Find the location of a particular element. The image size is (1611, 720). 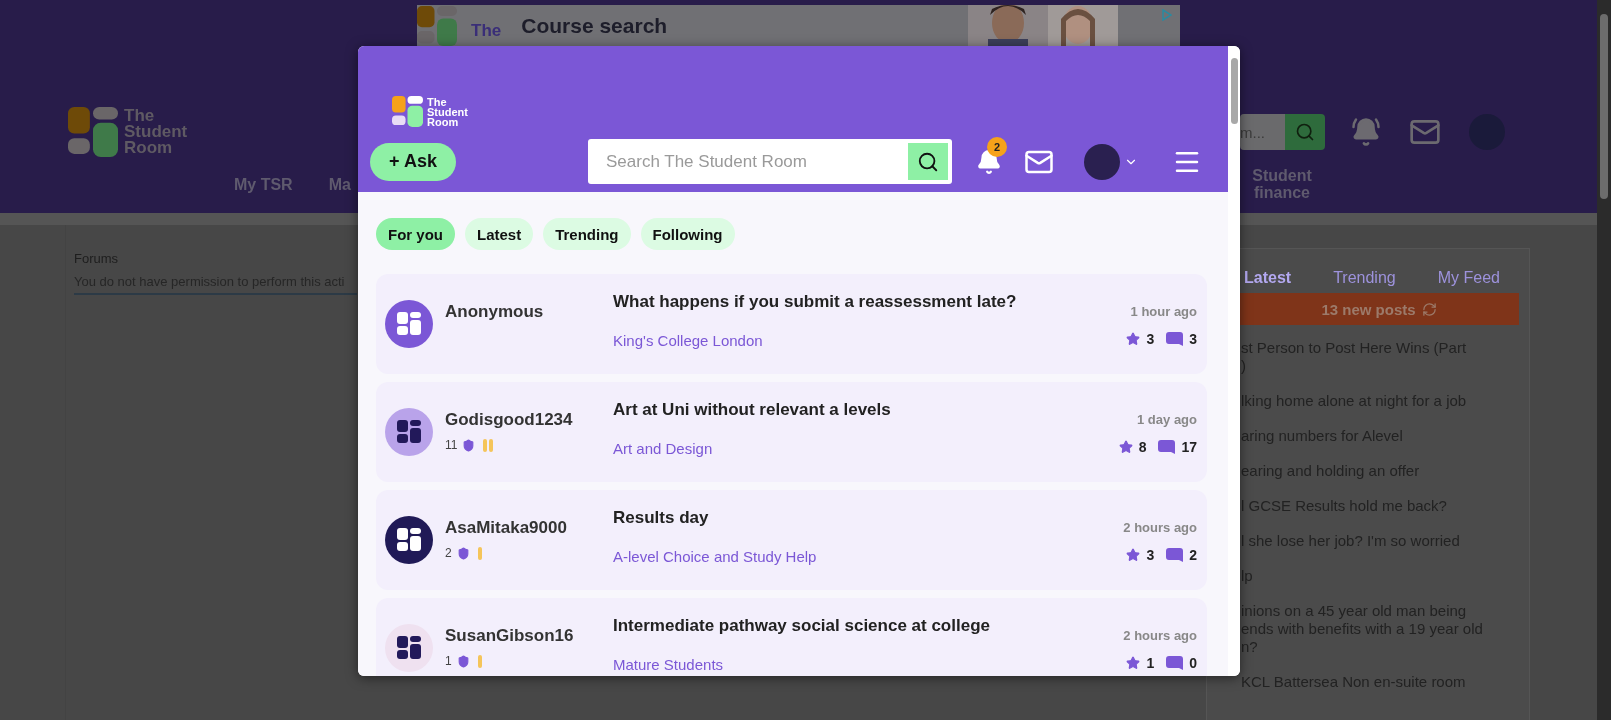

post-title: What happens if you submit a reassessment late? is located at coordinates (864, 302).